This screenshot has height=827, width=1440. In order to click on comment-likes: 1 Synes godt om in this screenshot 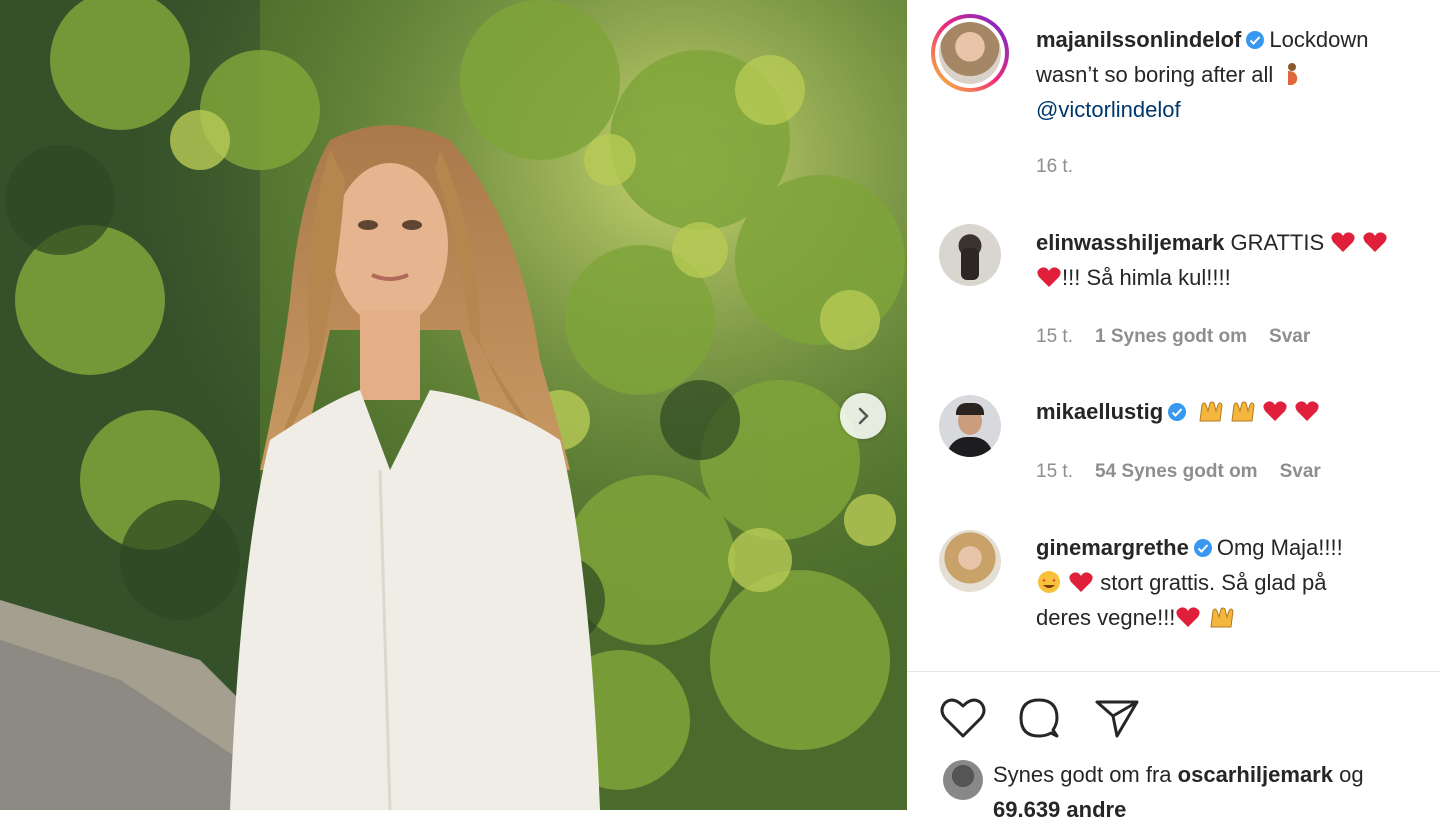, I will do `click(1171, 336)`.